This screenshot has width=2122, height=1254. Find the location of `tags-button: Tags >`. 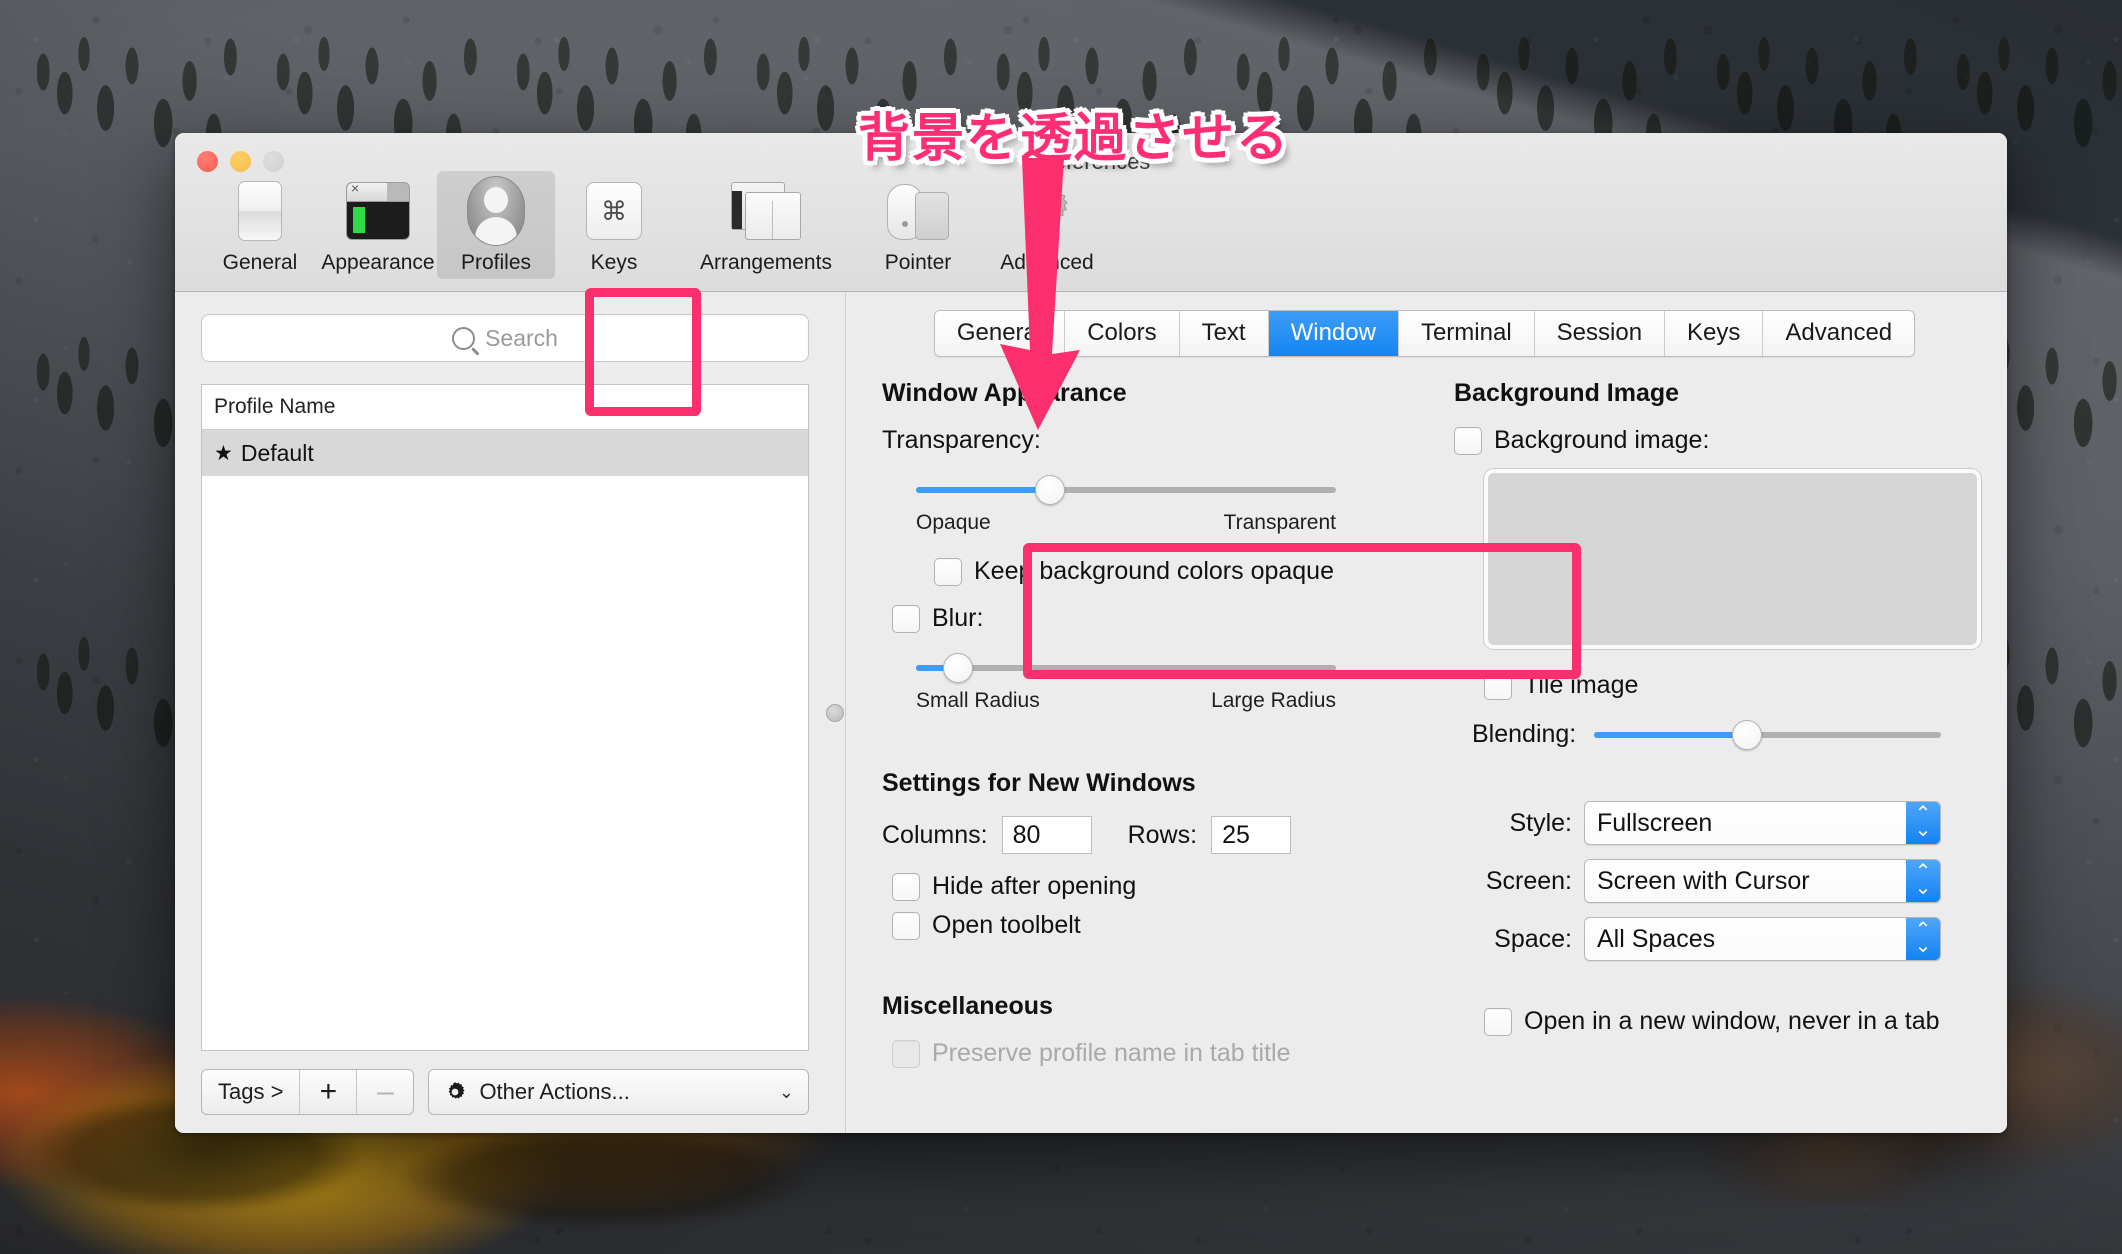

tags-button: Tags > is located at coordinates (251, 1092).